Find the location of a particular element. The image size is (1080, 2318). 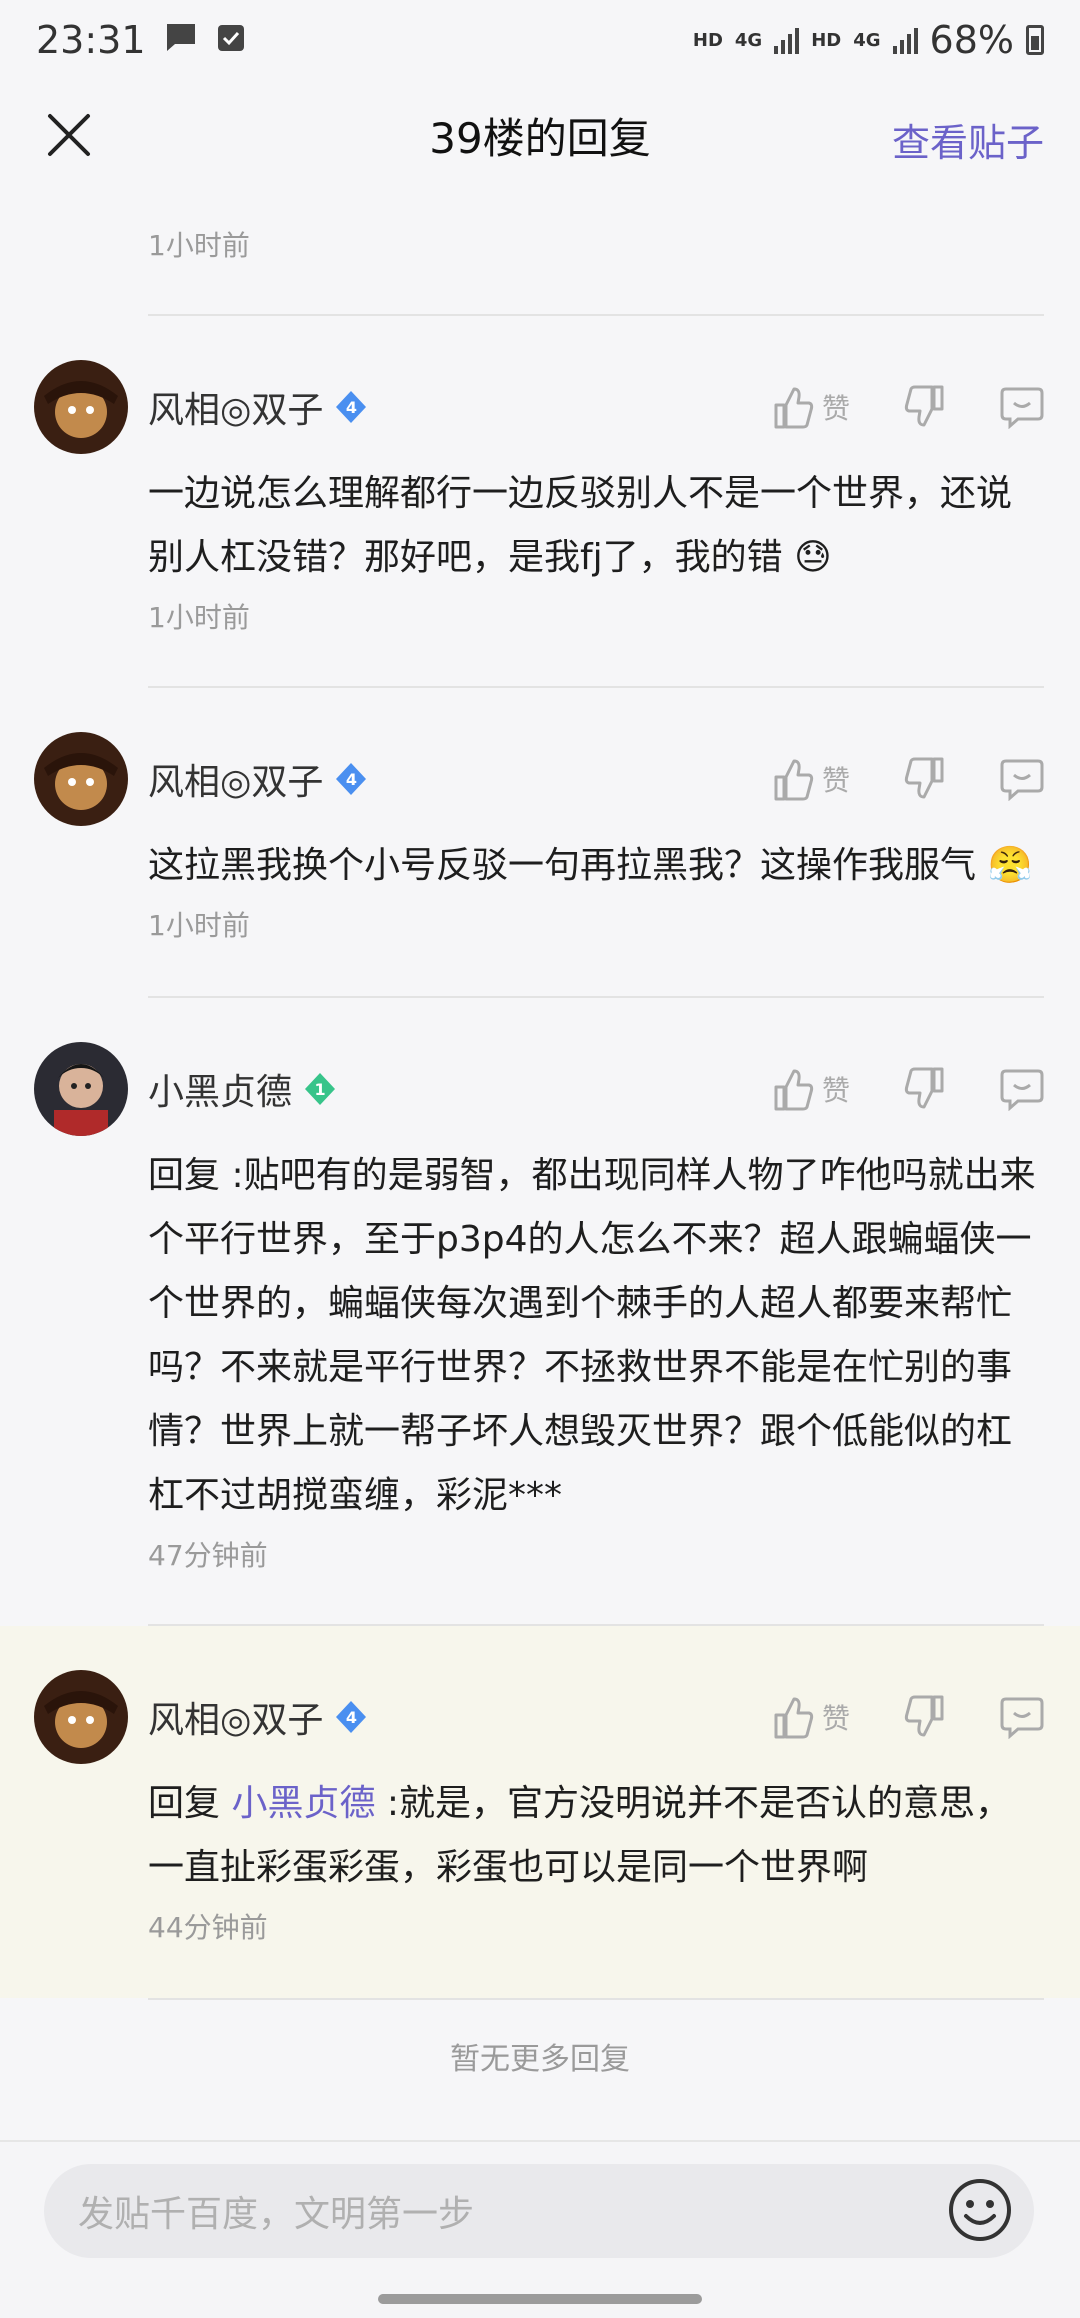

emoji-icon is located at coordinates (980, 2210).